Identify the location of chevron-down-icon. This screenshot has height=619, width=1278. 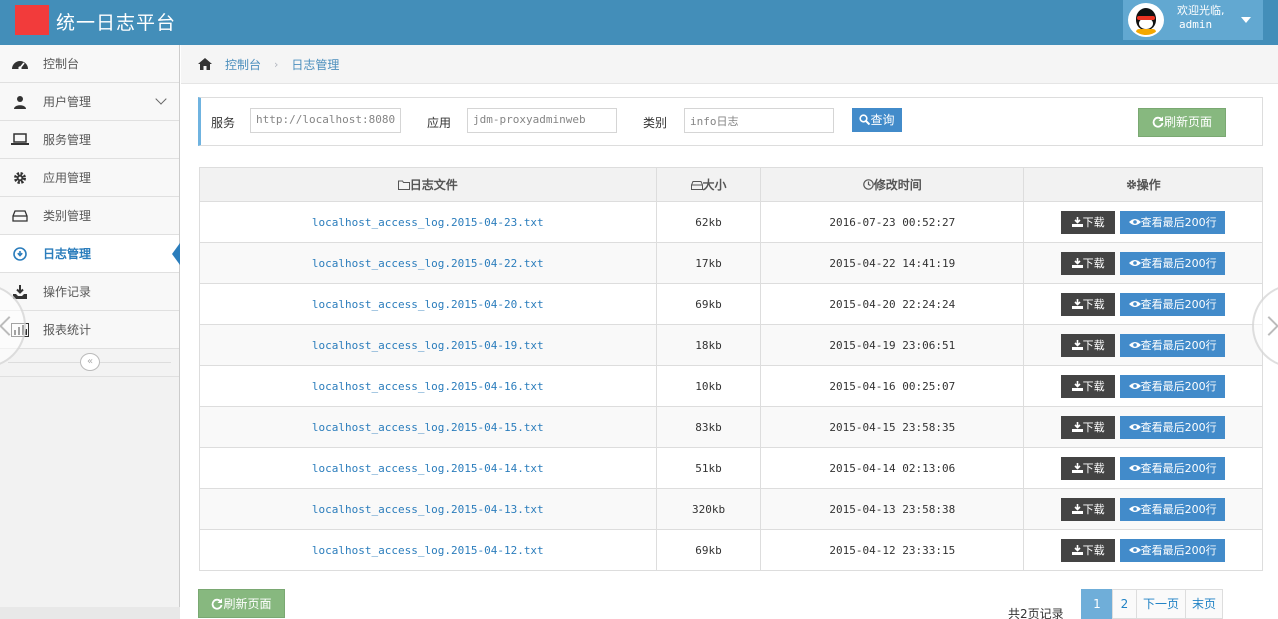
(161, 99).